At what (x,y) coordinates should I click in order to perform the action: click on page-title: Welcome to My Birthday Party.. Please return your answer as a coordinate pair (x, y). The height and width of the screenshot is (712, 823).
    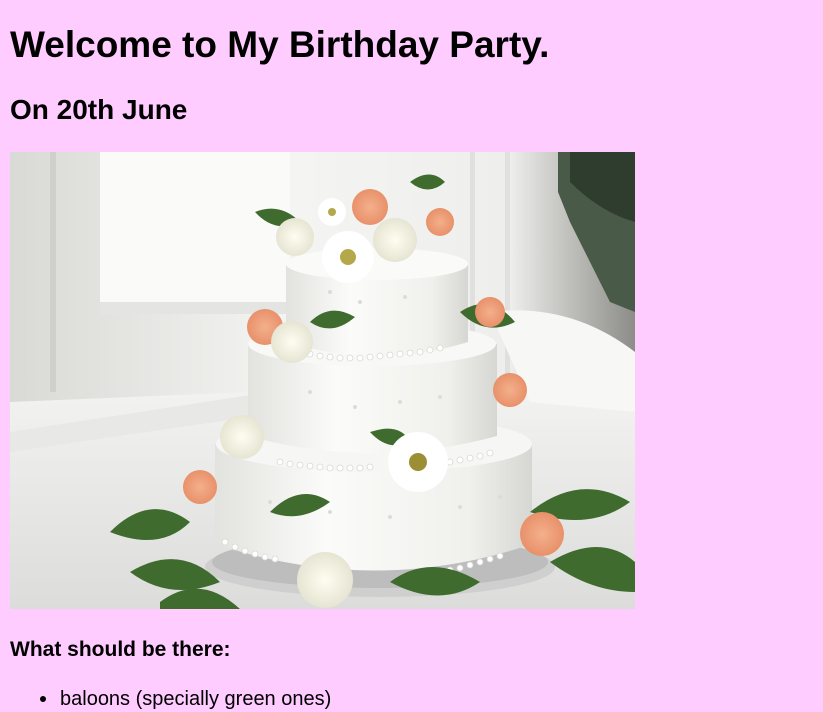
    Looking at the image, I should click on (280, 44).